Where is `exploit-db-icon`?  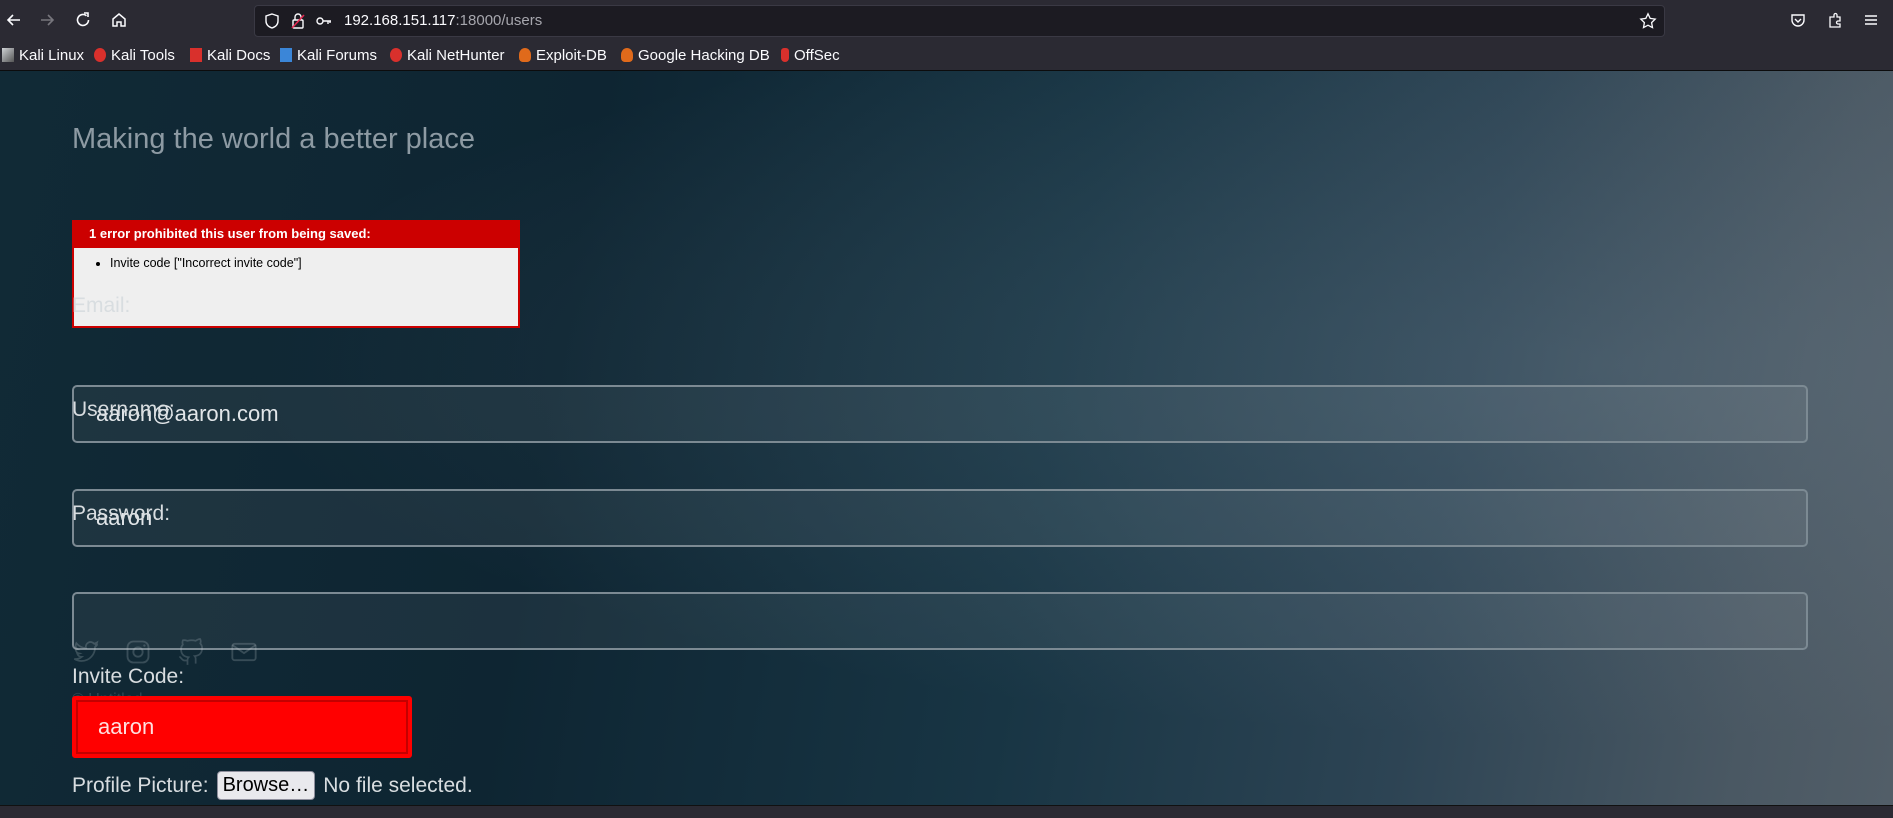 exploit-db-icon is located at coordinates (525, 55).